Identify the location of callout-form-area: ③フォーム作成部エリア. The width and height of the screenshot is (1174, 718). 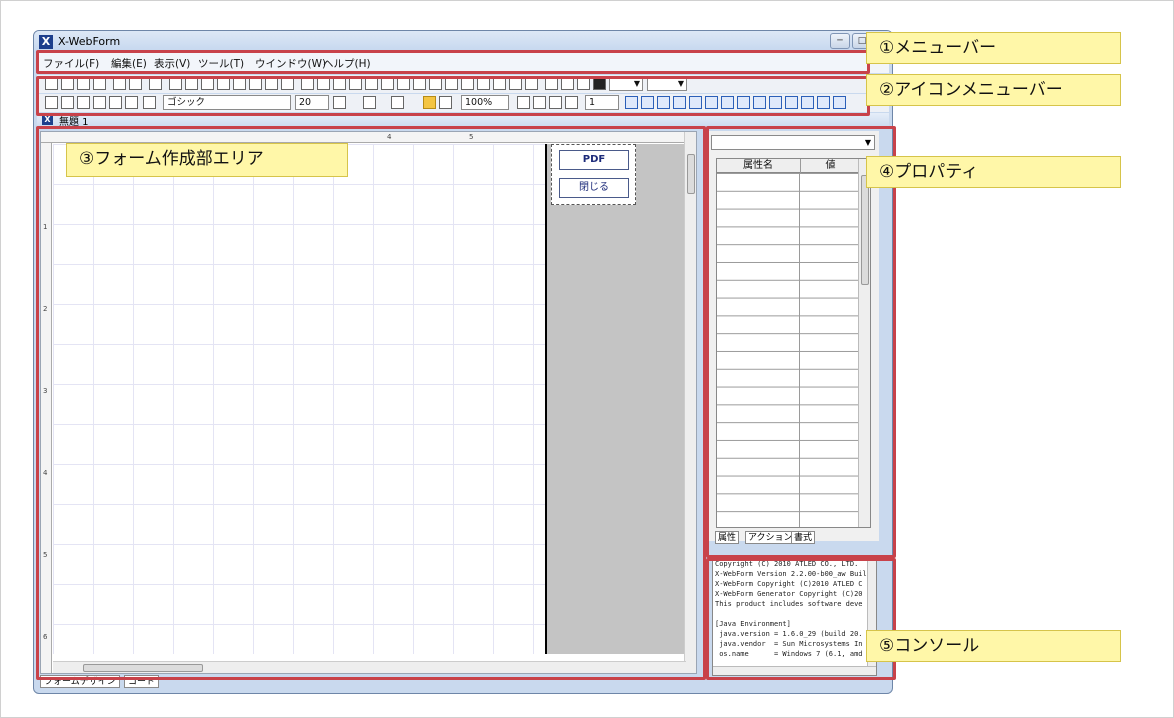
(207, 160).